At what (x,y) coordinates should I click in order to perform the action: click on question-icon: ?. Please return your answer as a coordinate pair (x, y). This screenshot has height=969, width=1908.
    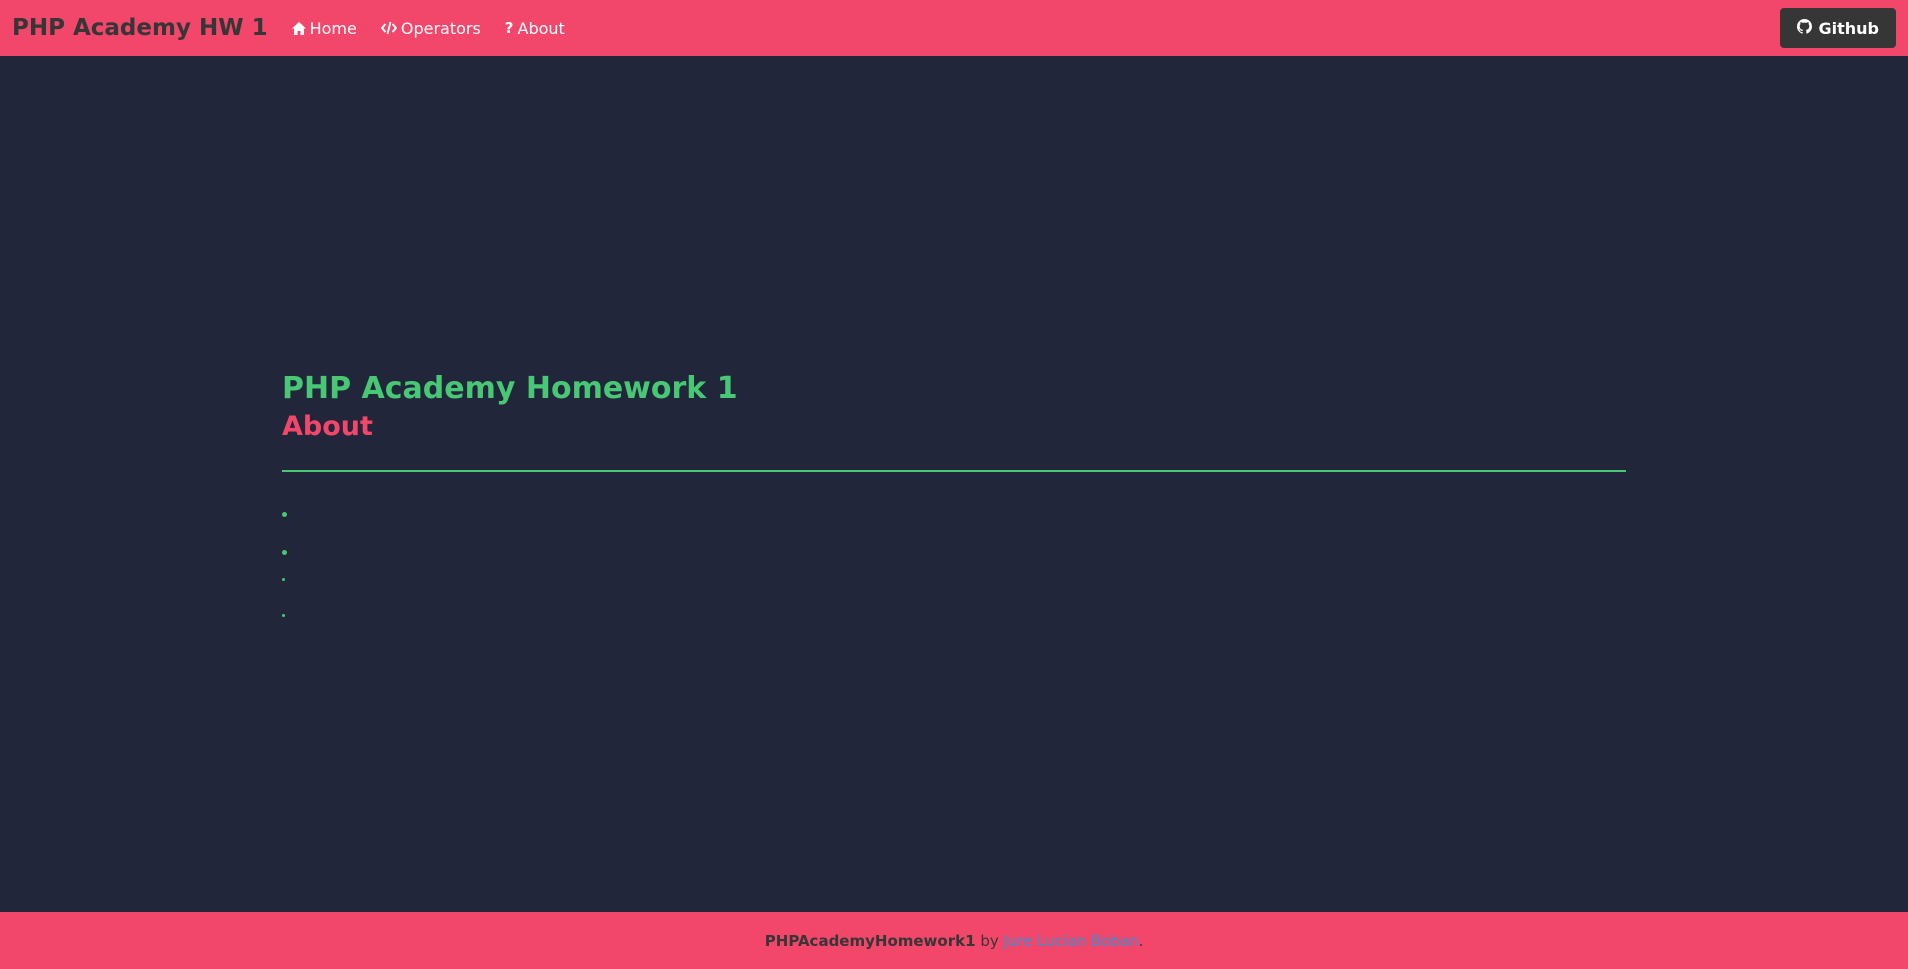
    Looking at the image, I should click on (509, 28).